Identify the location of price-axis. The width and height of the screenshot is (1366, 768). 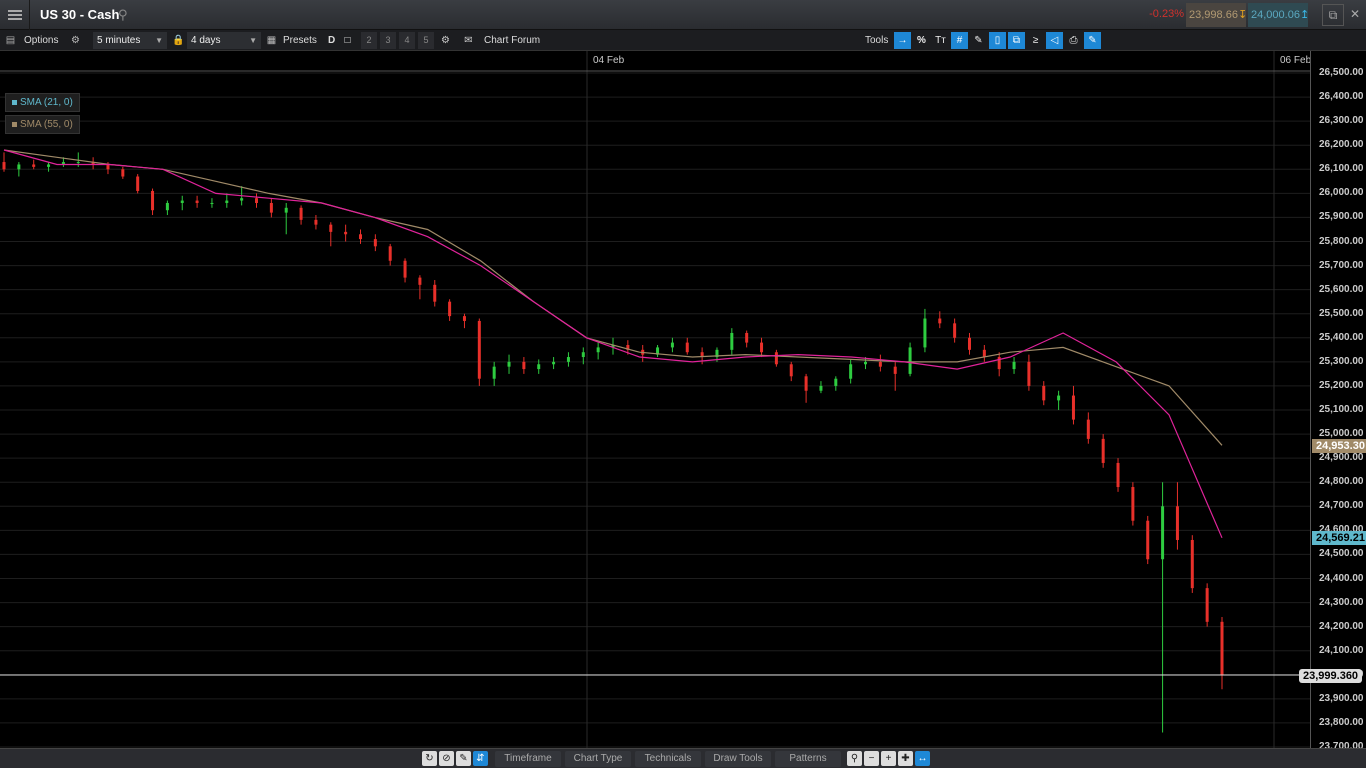
(1338, 399).